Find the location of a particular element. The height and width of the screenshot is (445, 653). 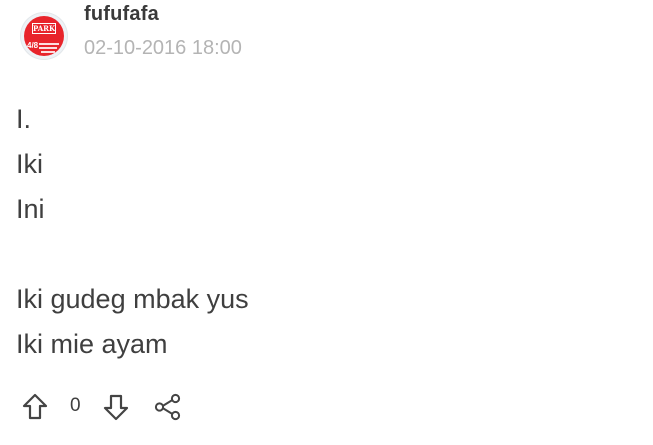

arrow-down-icon is located at coordinates (116, 407).